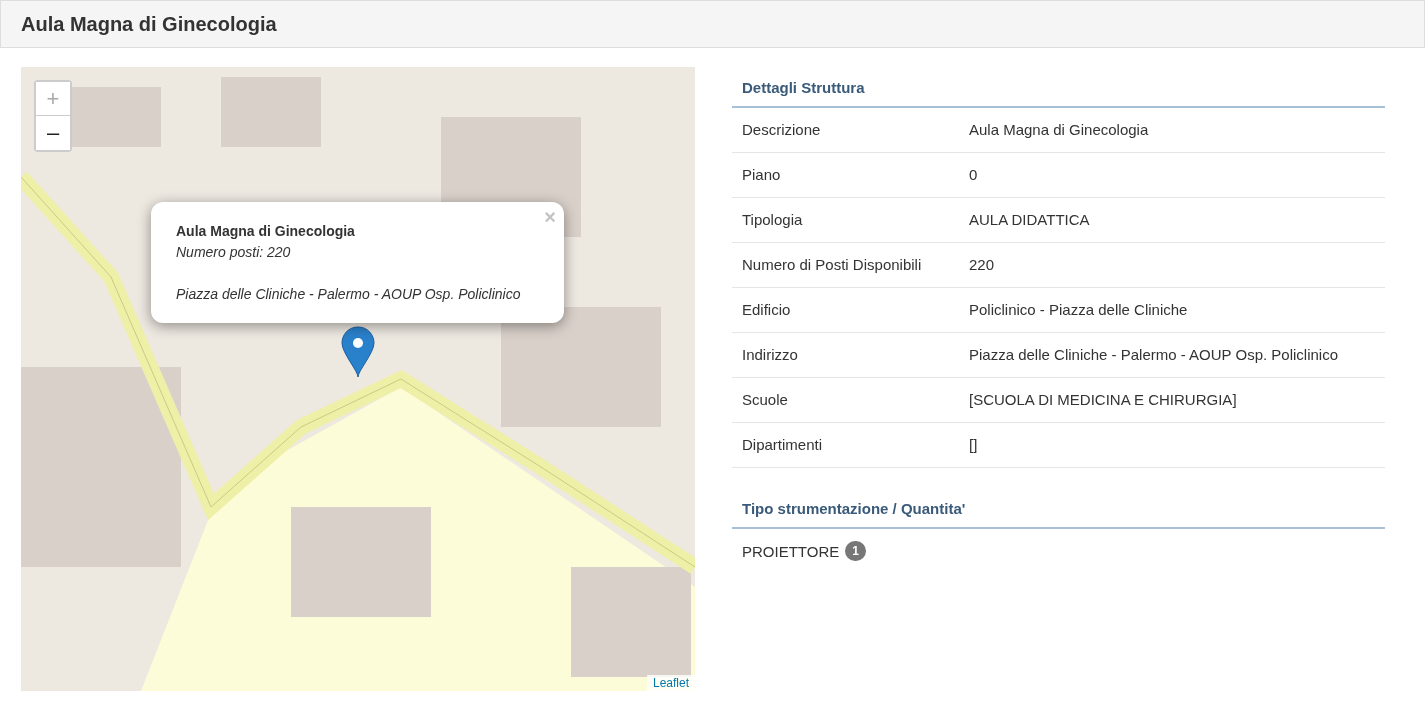  What do you see at coordinates (855, 551) in the screenshot?
I see `quantity-badge: 1` at bounding box center [855, 551].